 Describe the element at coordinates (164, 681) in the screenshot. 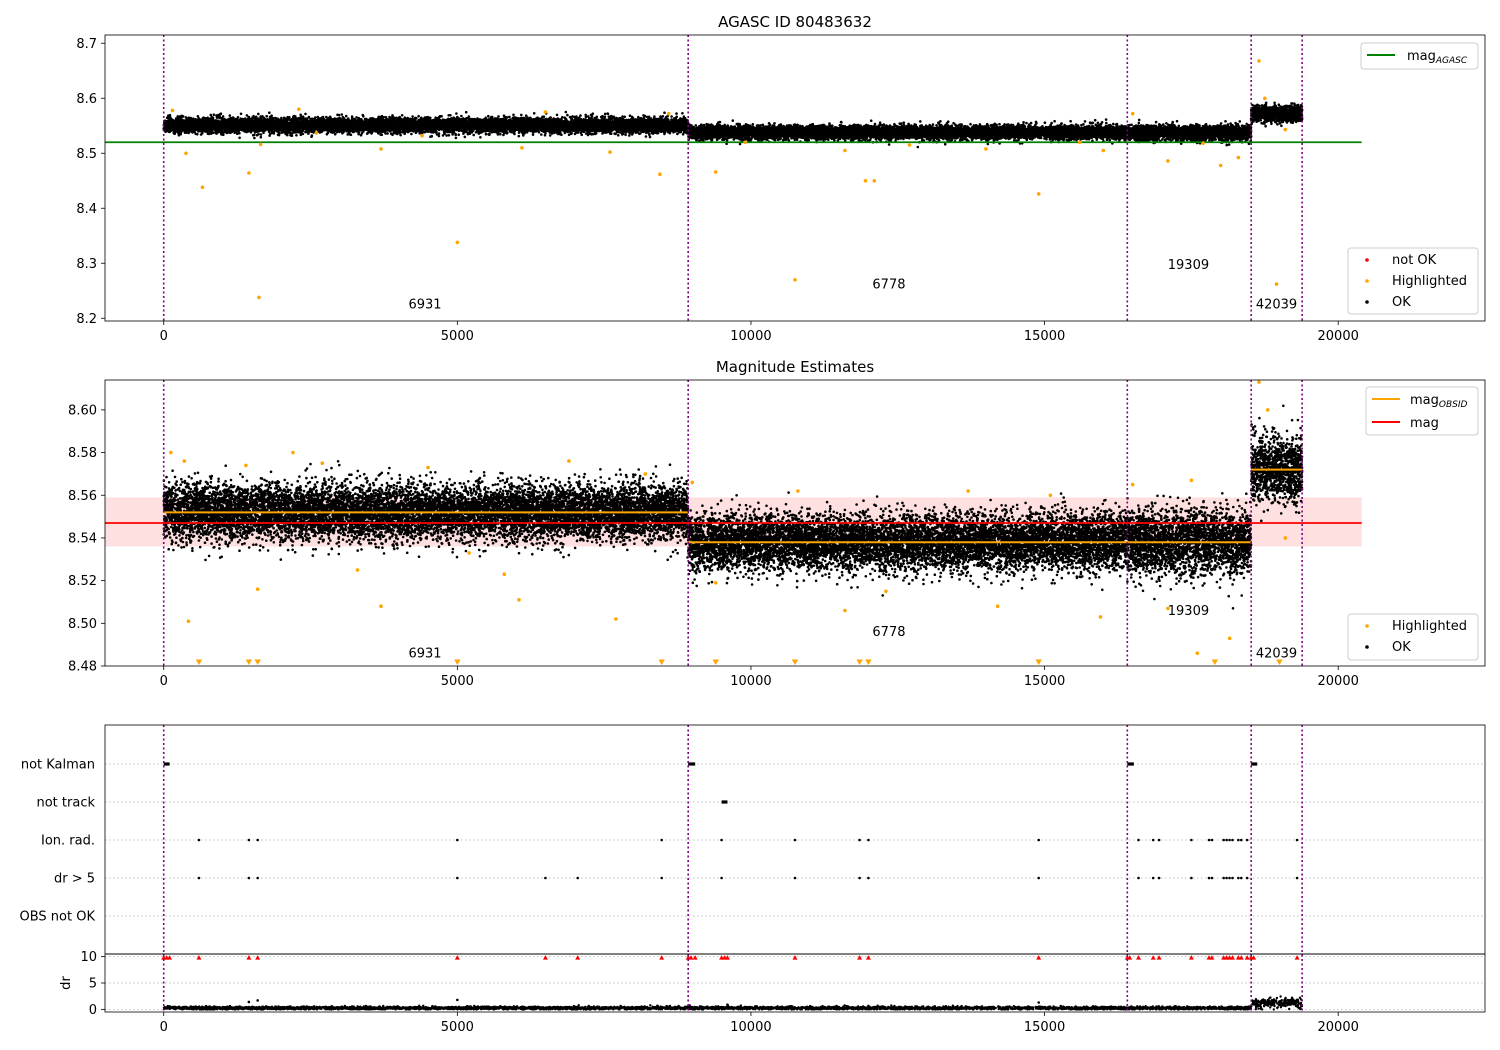

I see `x-tick-label: 0` at that location.